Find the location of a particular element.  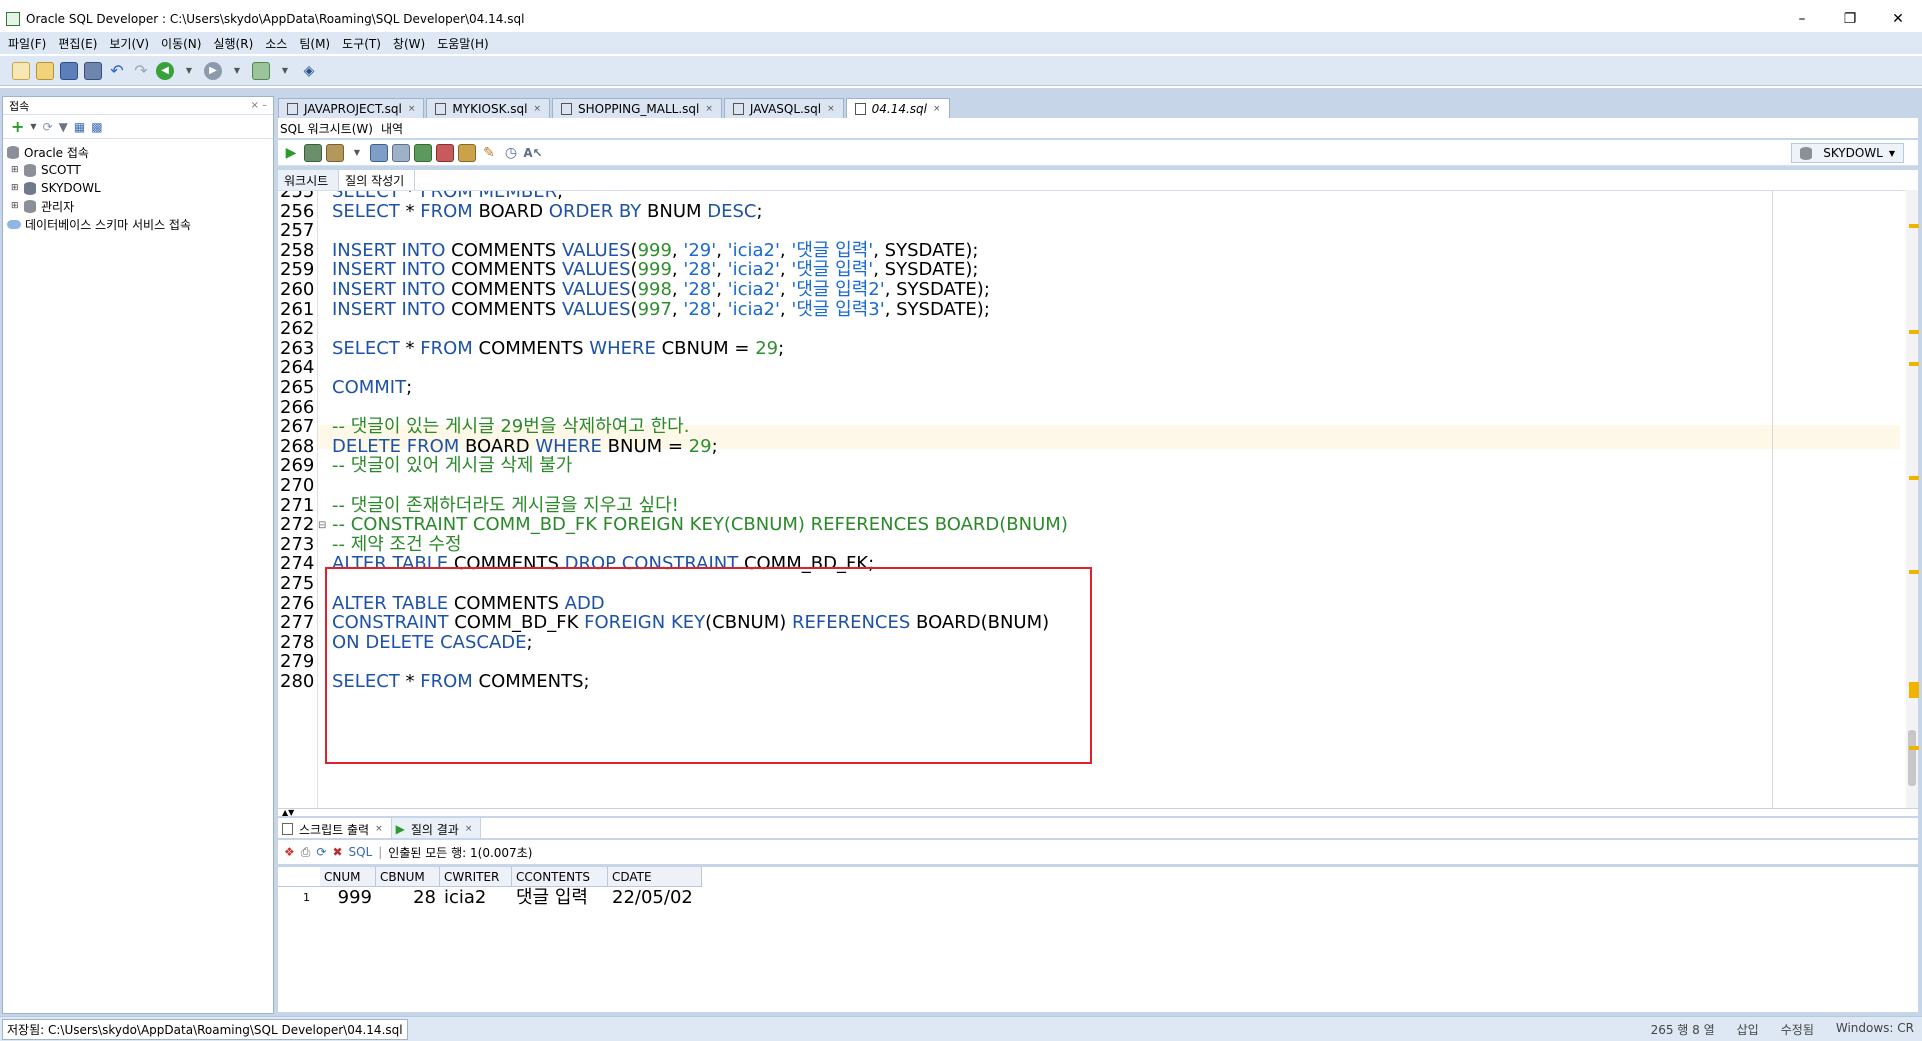

column-label: CBNUM is located at coordinates (402, 877).